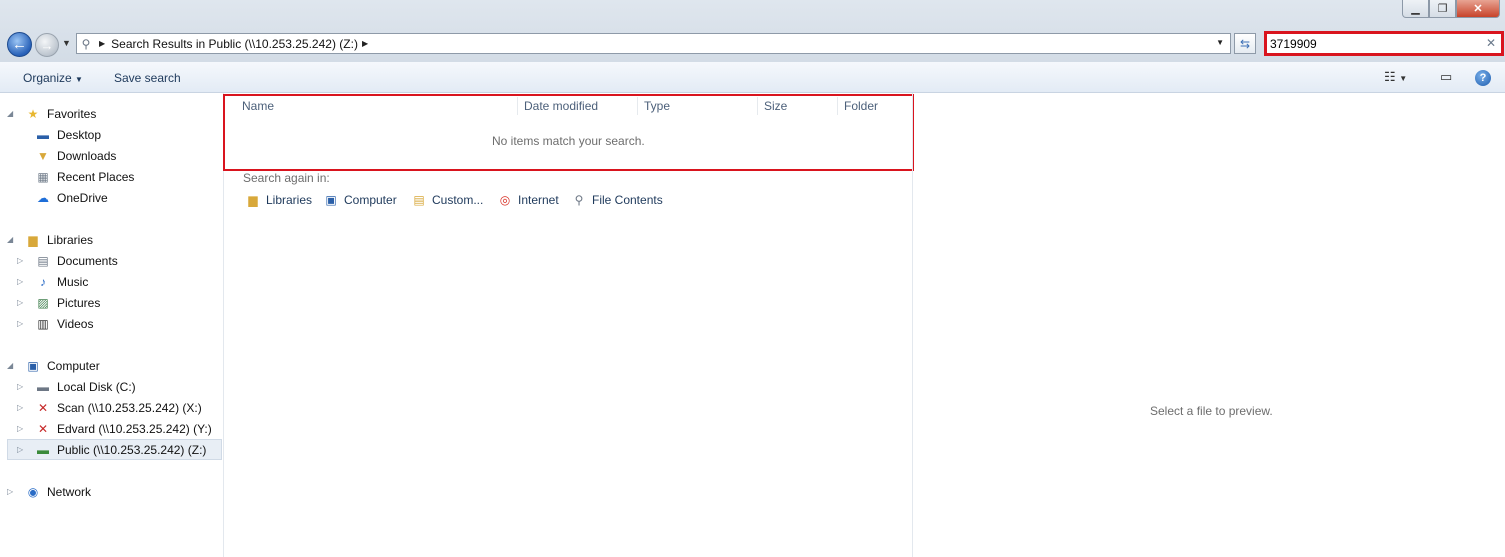  What do you see at coordinates (47, 78) in the screenshot?
I see `organize-label: Organize` at bounding box center [47, 78].